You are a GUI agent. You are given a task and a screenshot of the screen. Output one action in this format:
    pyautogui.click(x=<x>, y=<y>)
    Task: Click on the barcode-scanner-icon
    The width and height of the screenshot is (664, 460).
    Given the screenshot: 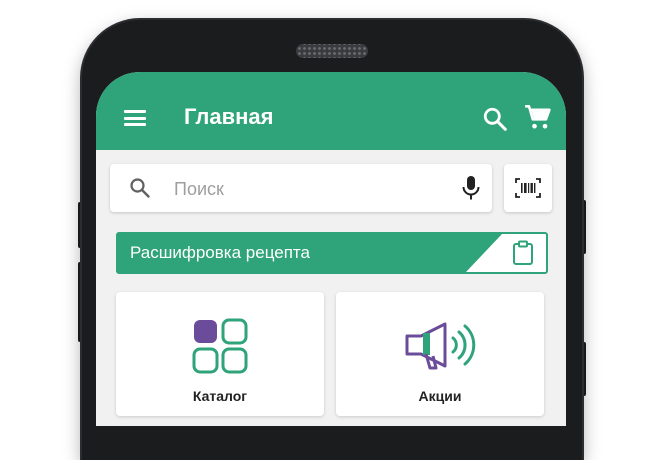 What is the action you would take?
    pyautogui.click(x=528, y=188)
    